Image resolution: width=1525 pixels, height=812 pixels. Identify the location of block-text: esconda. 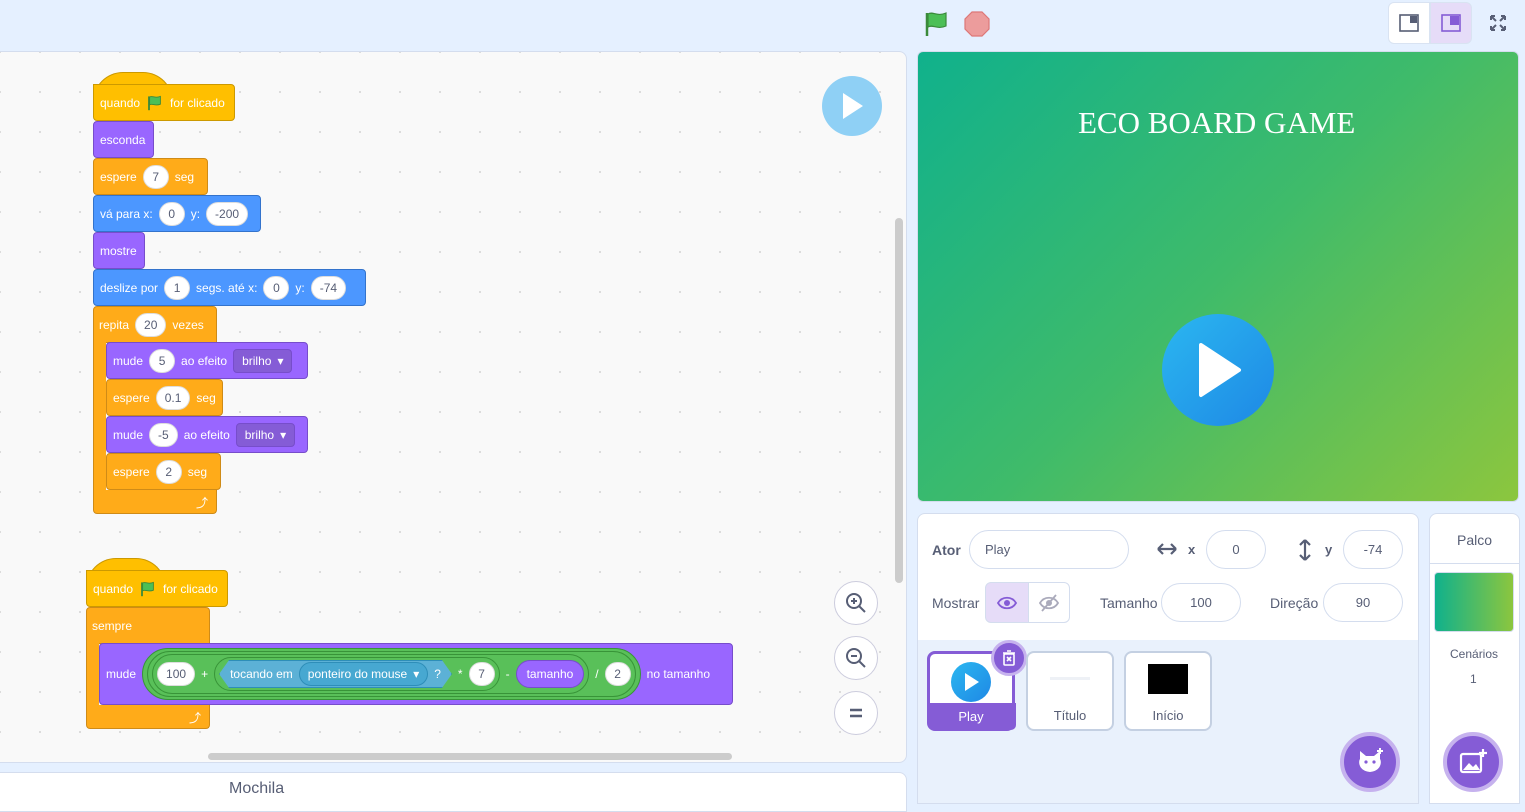
(123, 139).